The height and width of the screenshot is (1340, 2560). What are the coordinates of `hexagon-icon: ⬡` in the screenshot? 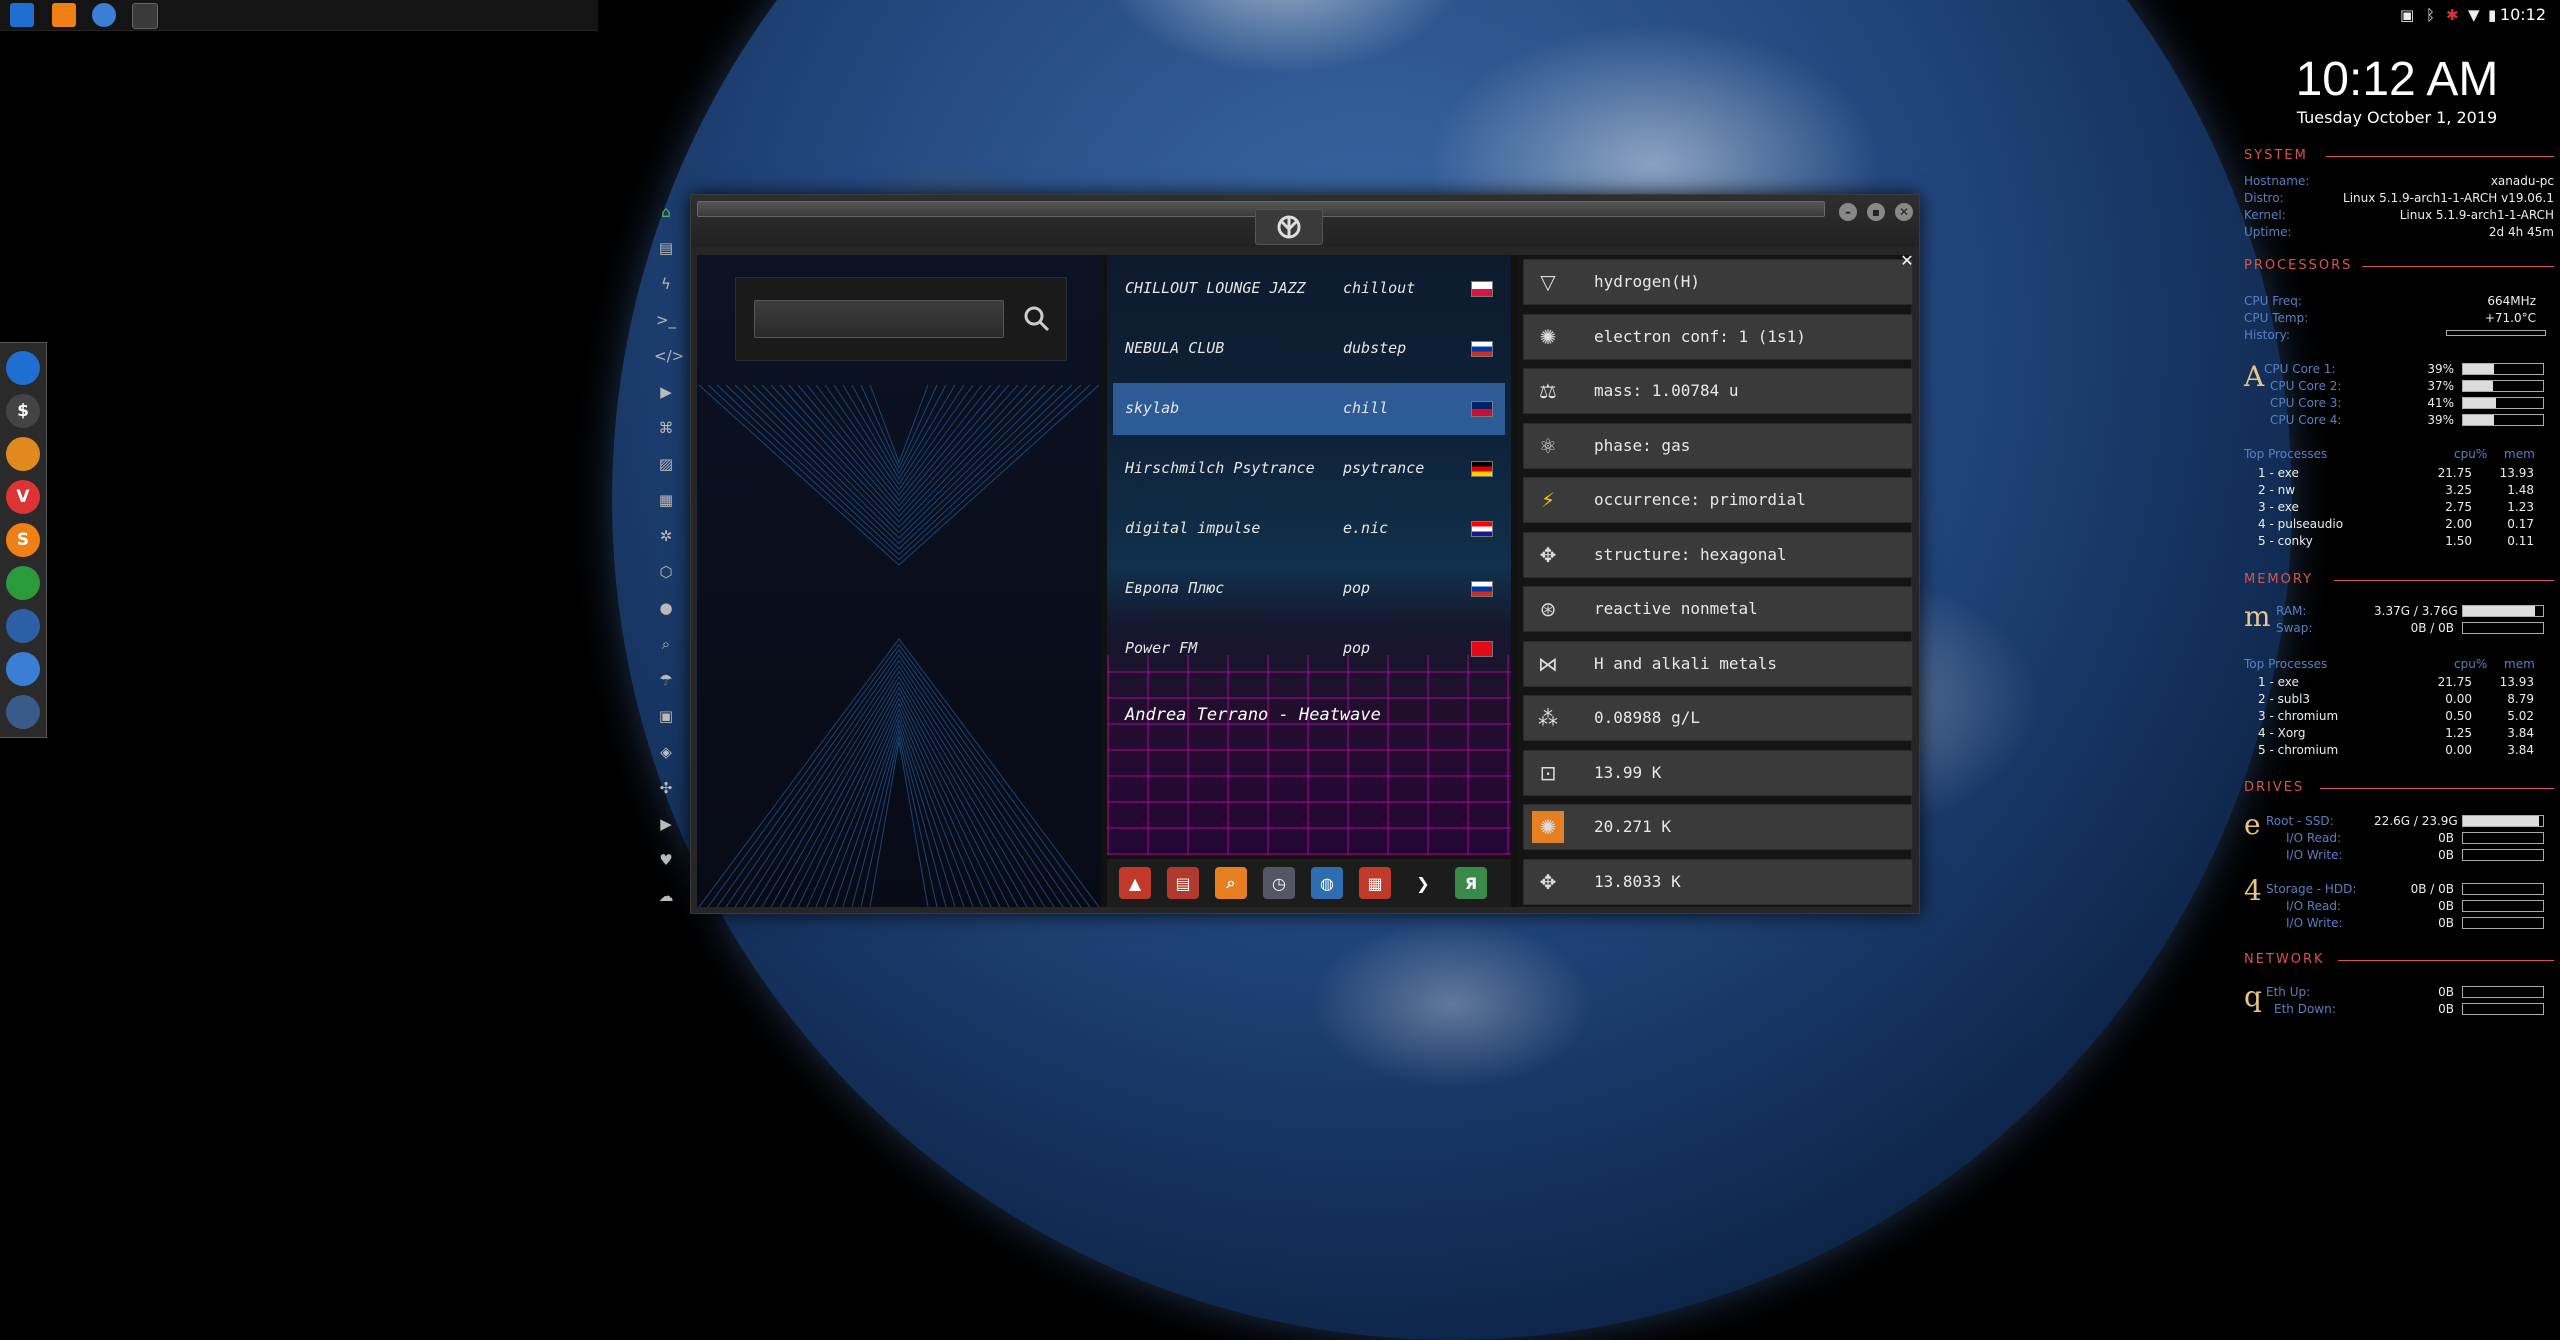 It's located at (666, 572).